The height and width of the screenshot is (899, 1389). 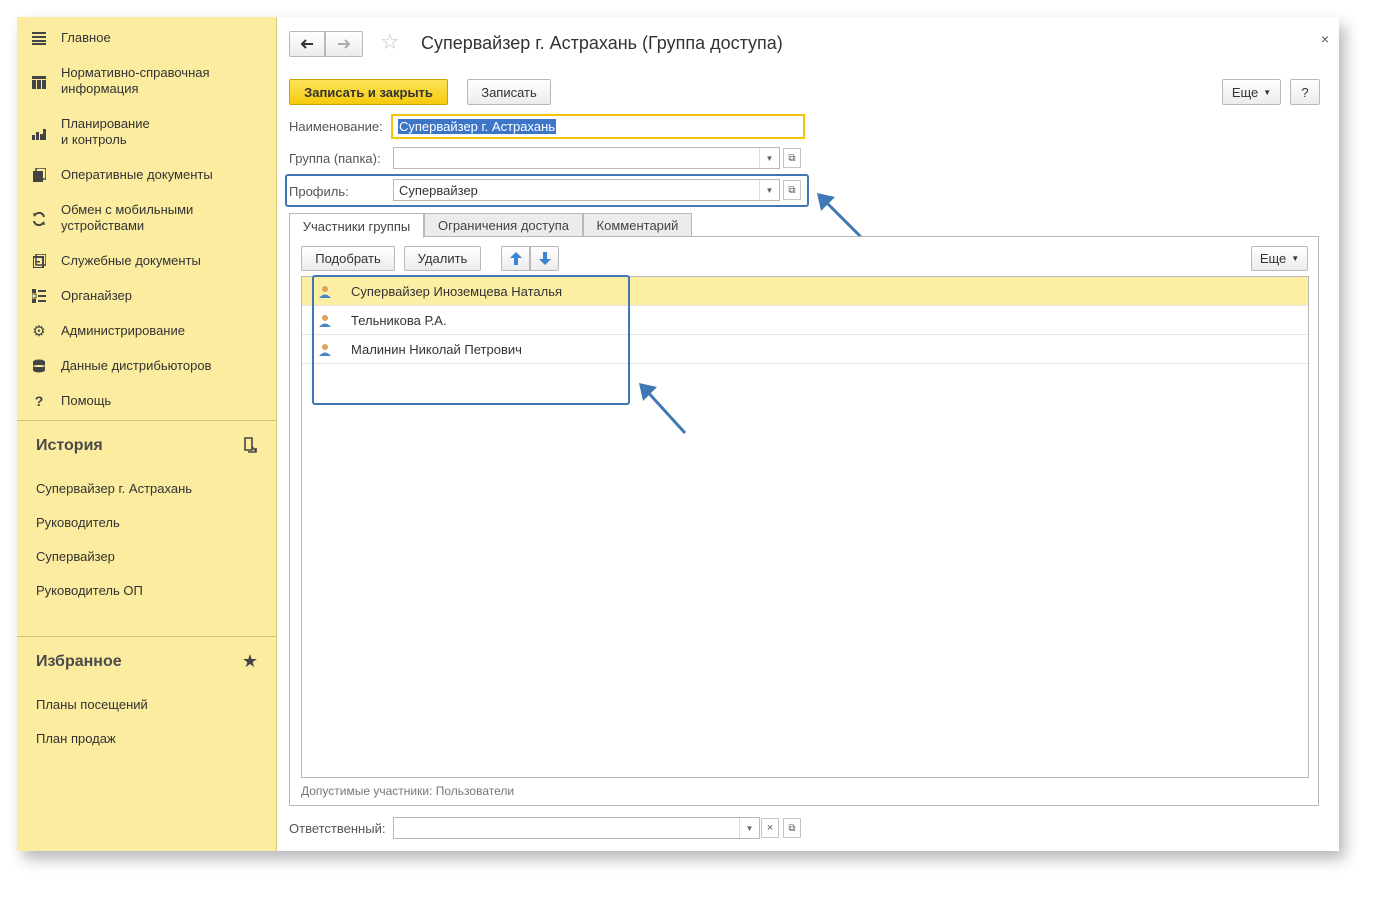 What do you see at coordinates (336, 126) in the screenshot?
I see `name-label: Наименование:` at bounding box center [336, 126].